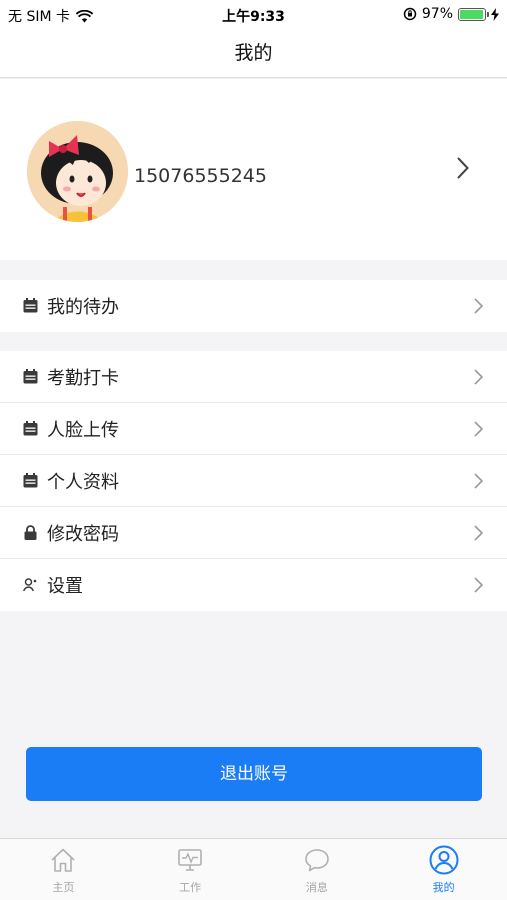  Describe the element at coordinates (444, 860) in the screenshot. I see `user-icon` at that location.